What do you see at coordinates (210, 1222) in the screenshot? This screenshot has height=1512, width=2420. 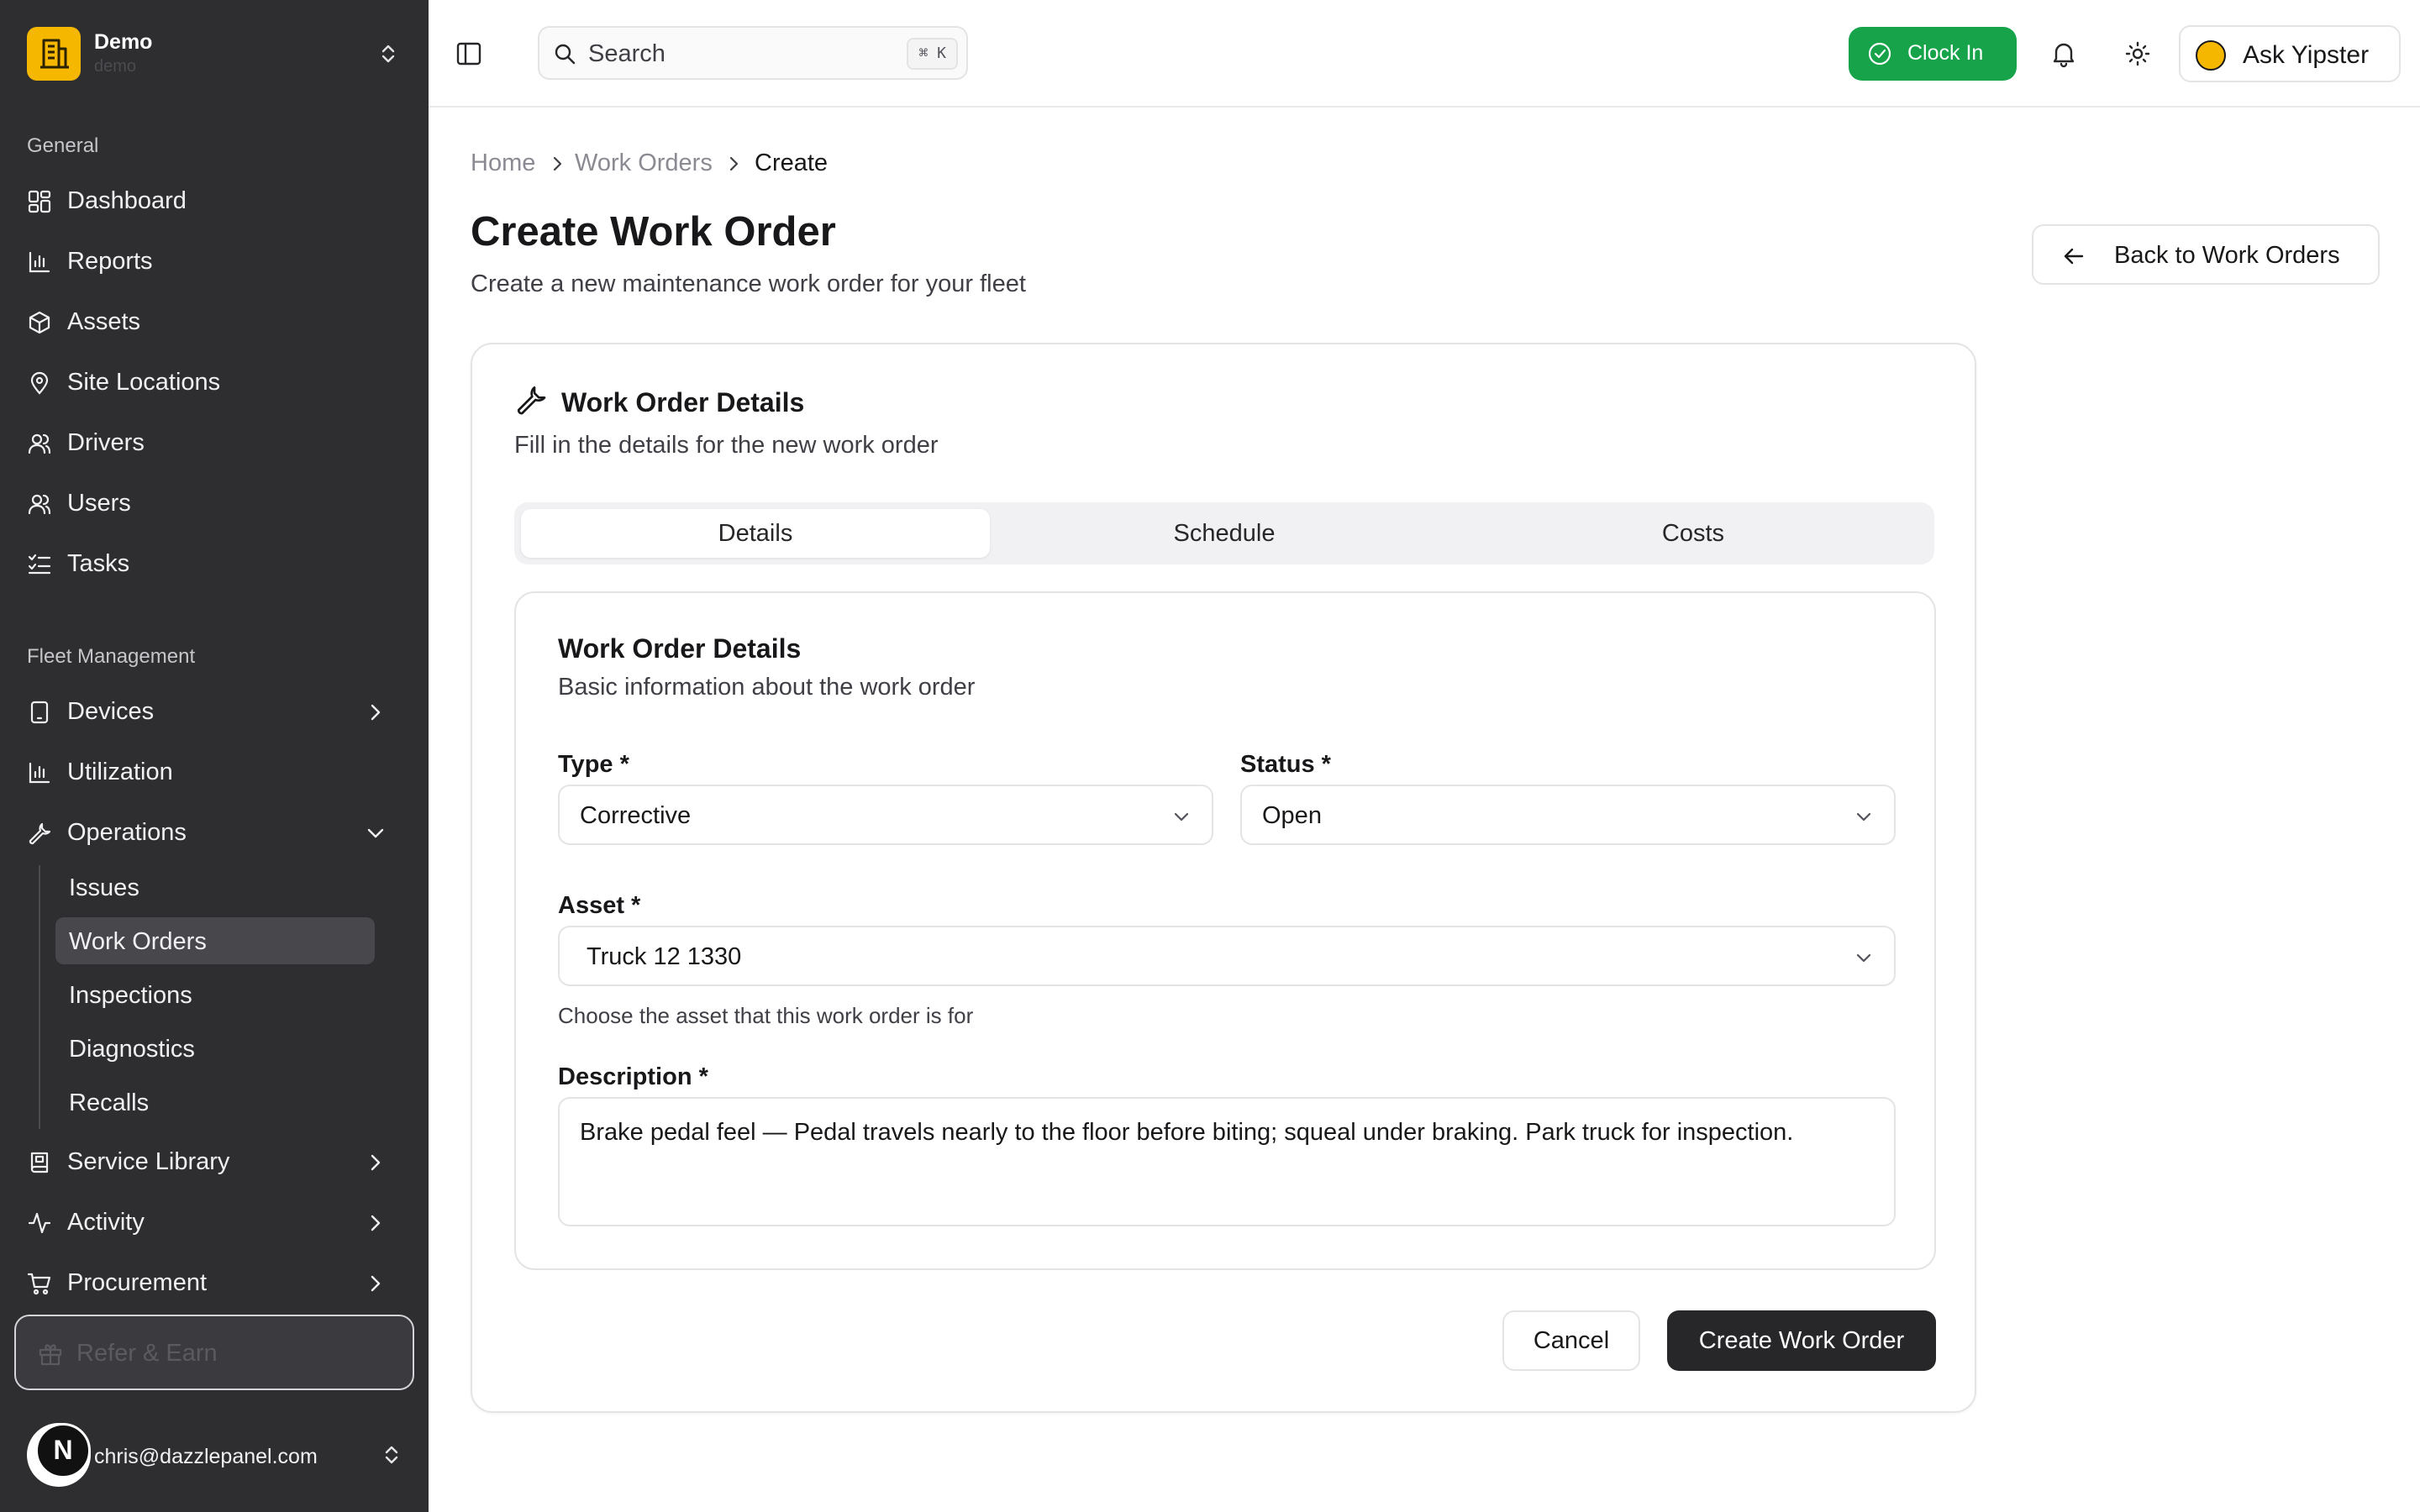 I see `sidebar-item-activity: Activity` at bounding box center [210, 1222].